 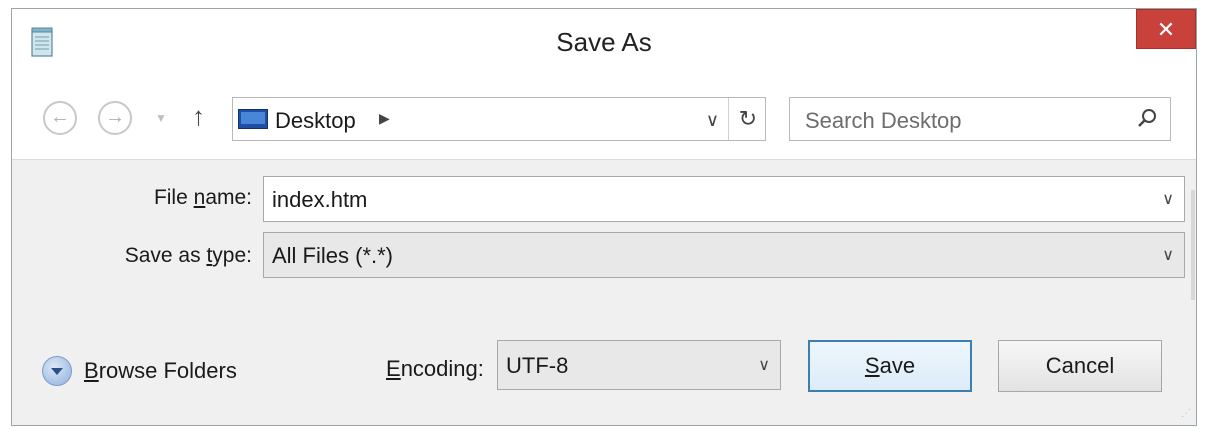 I want to click on desktop-icon, so click(x=253, y=119).